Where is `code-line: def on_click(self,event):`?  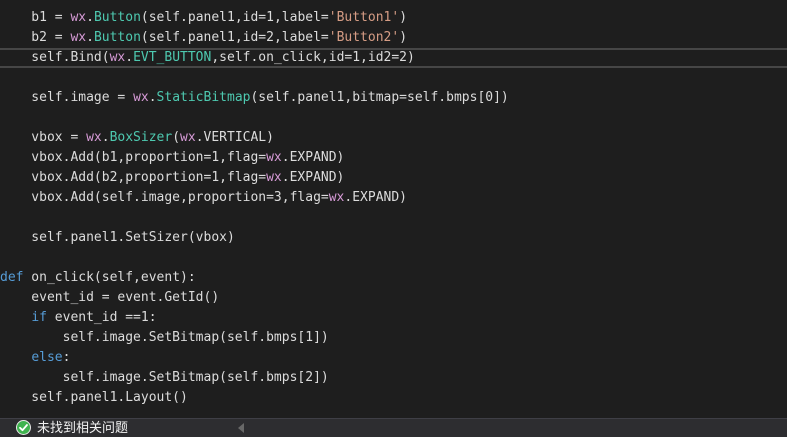 code-line: def on_click(self,event): is located at coordinates (393, 278).